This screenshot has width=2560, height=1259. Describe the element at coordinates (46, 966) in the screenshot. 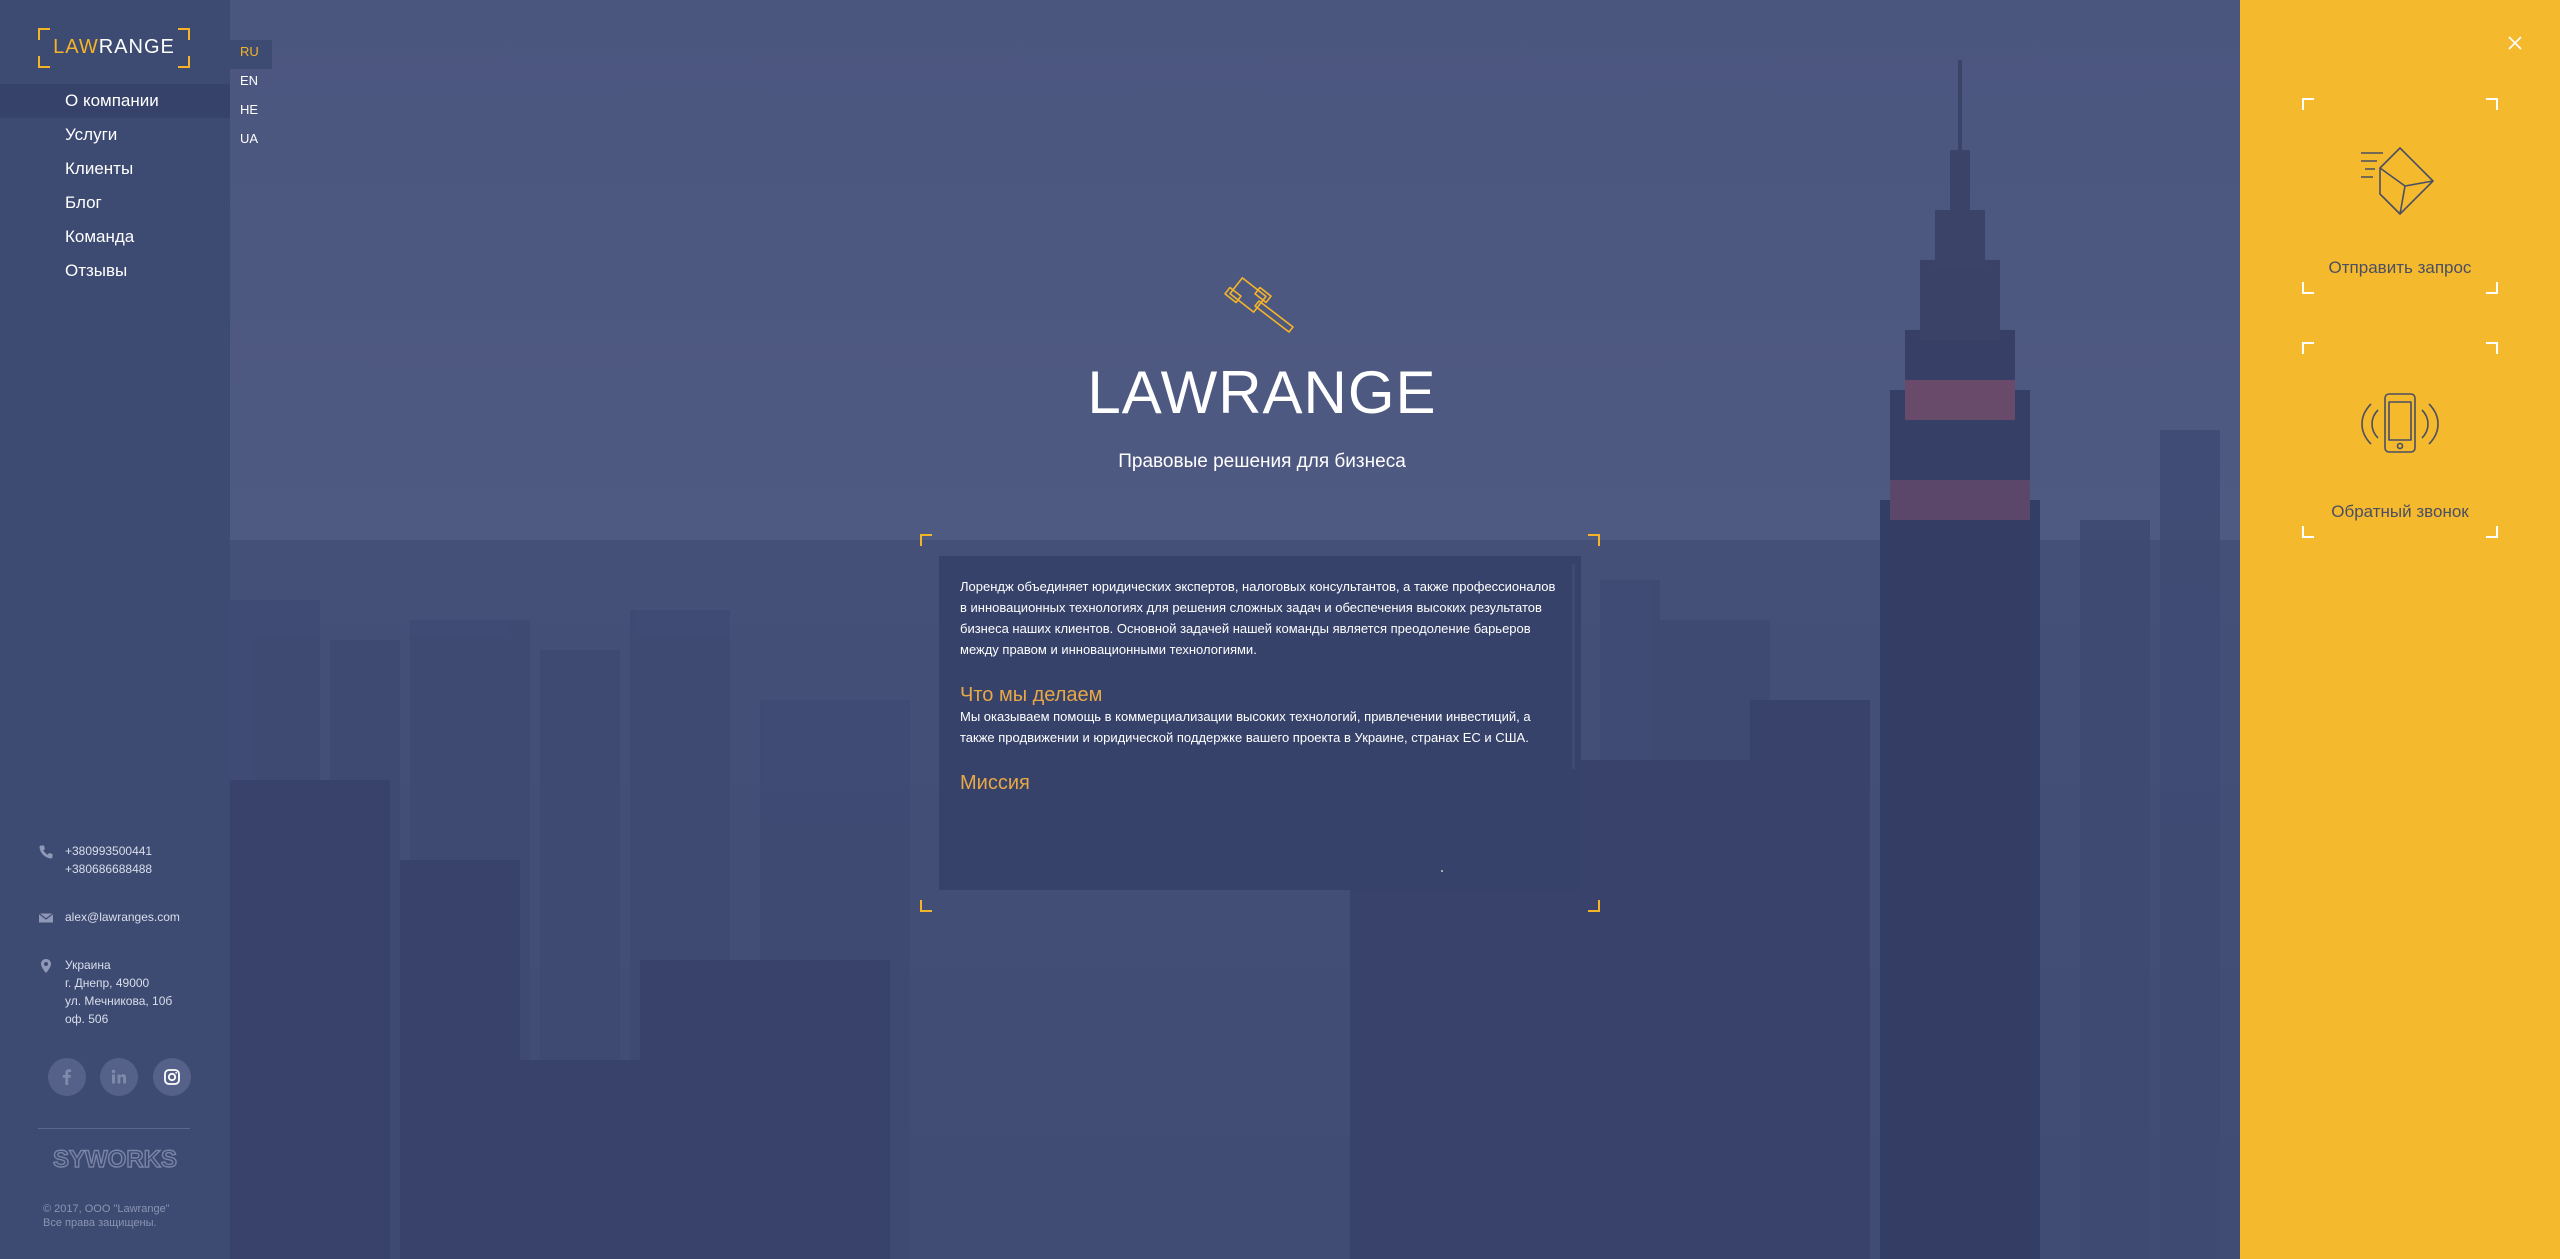

I see `location-pin-icon` at that location.